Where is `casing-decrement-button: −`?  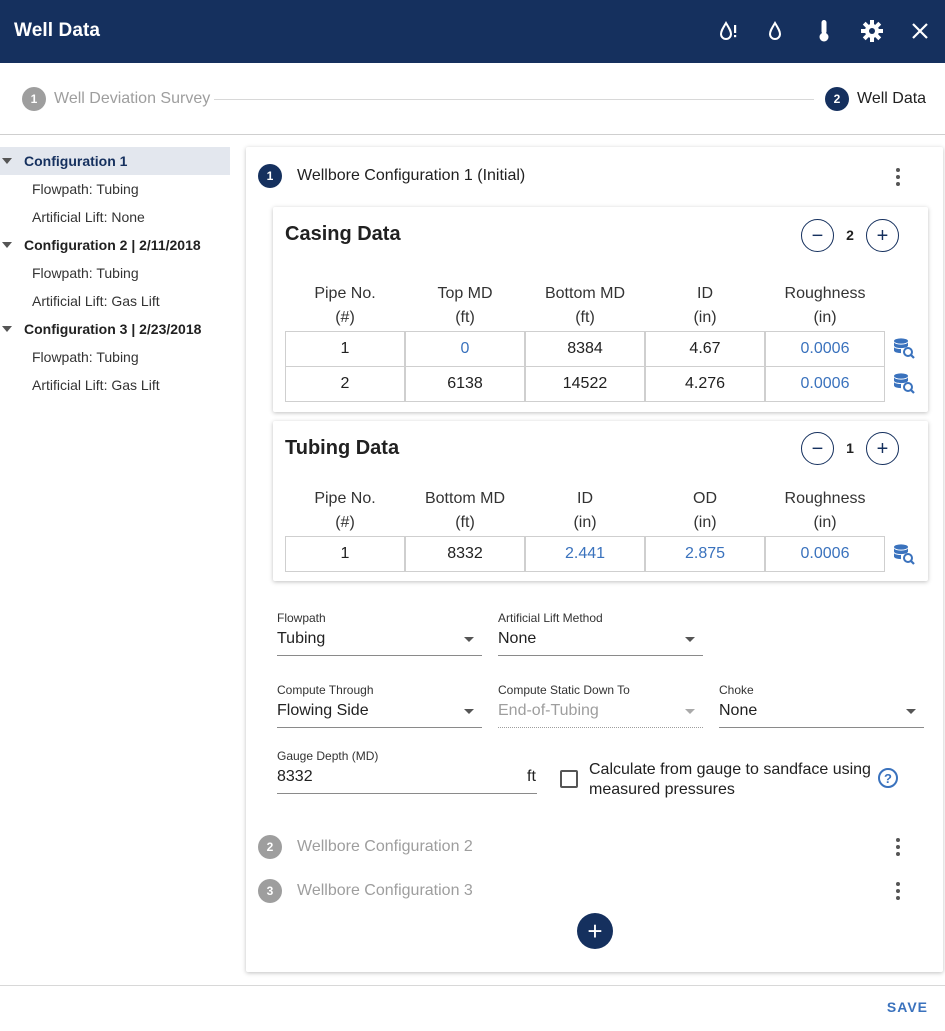 casing-decrement-button: − is located at coordinates (817, 235).